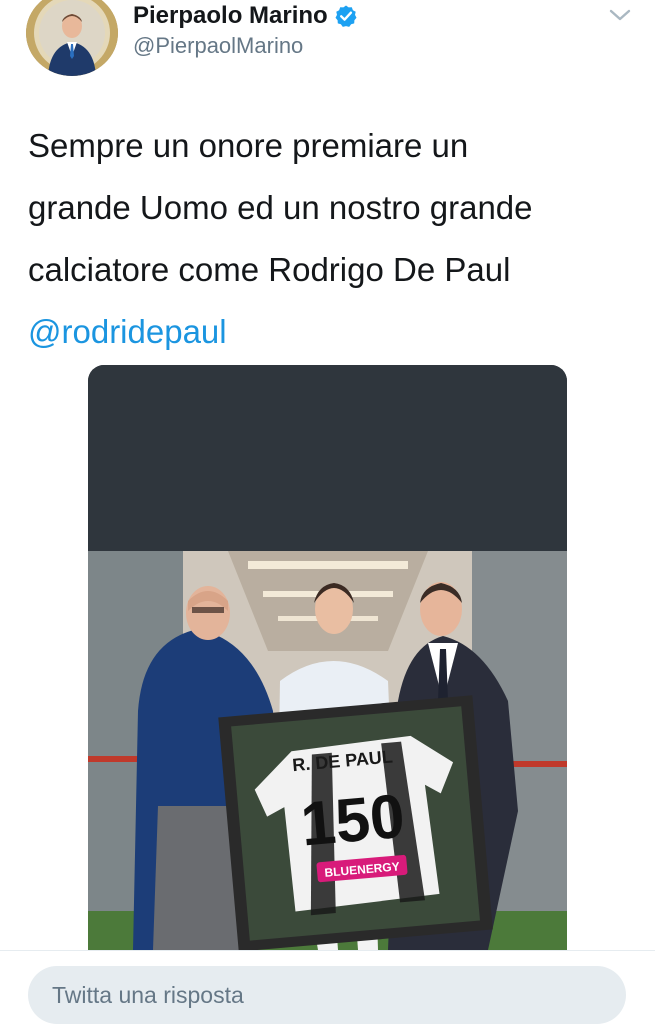  What do you see at coordinates (248, 145) in the screenshot?
I see `tweet-text-line: Sempre un onore premiare un` at bounding box center [248, 145].